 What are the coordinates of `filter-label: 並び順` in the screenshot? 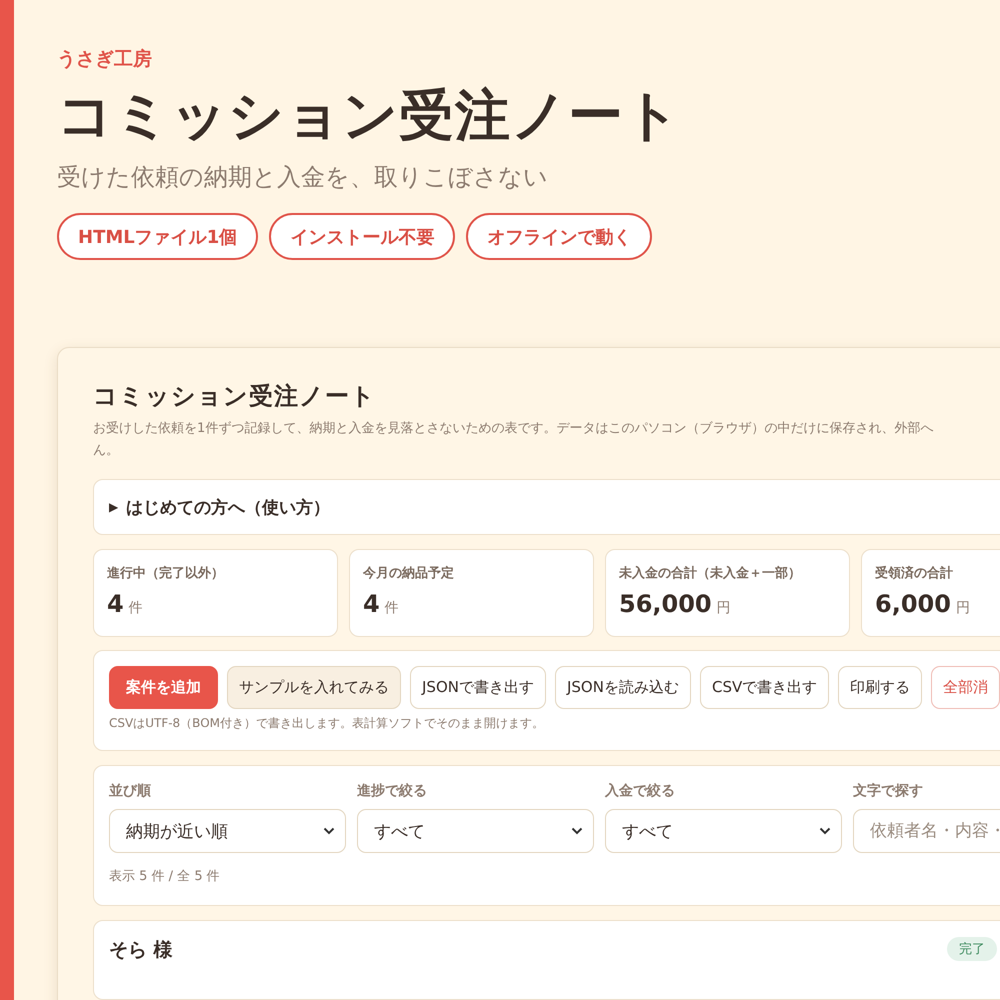 It's located at (130, 791).